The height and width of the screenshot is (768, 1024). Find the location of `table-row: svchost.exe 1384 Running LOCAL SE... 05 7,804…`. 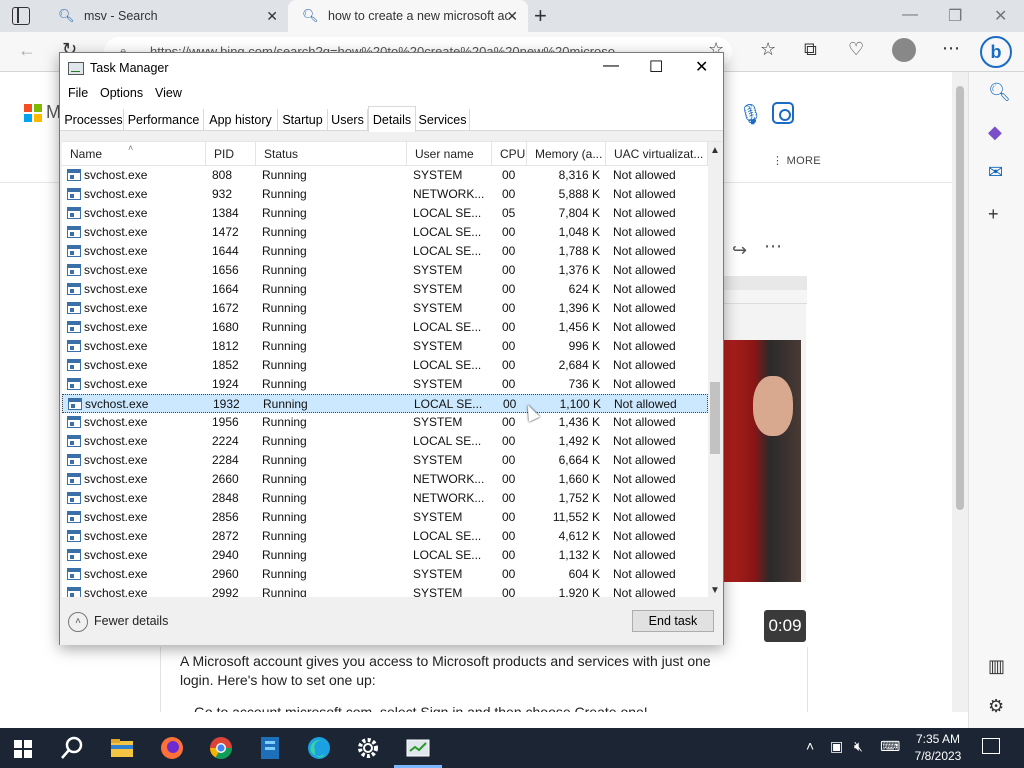

table-row: svchost.exe 1384 Running LOCAL SE... 05 7,804… is located at coordinates (385, 213).